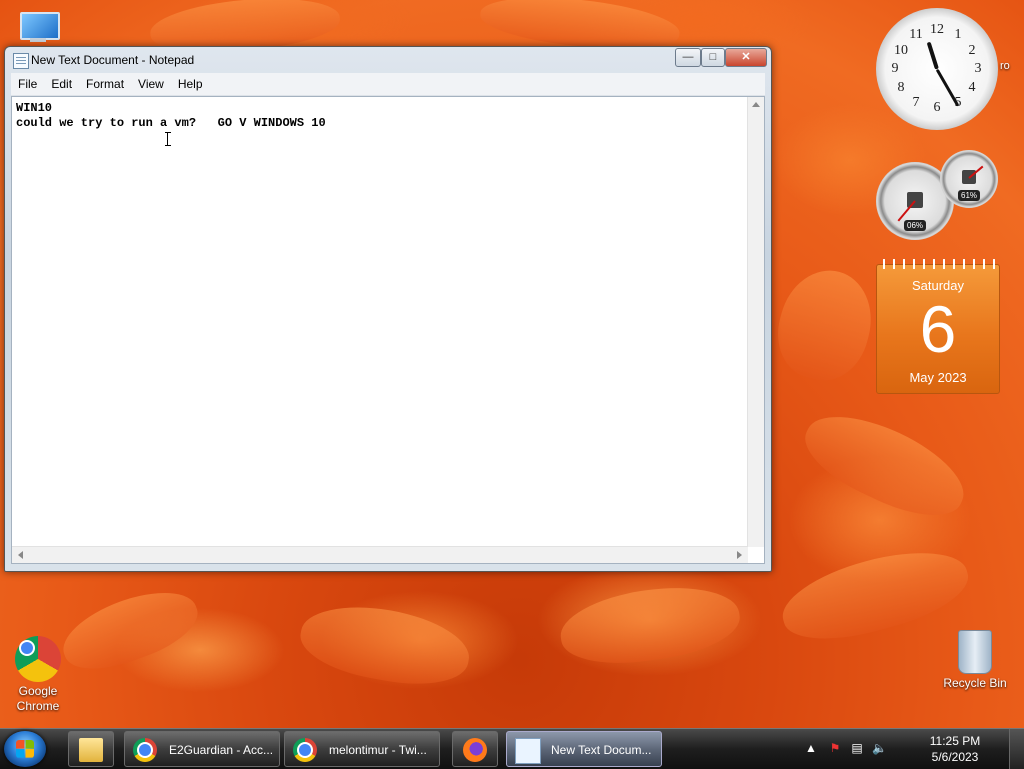  Describe the element at coordinates (34, 108) in the screenshot. I see `editor-line: WIN10` at that location.